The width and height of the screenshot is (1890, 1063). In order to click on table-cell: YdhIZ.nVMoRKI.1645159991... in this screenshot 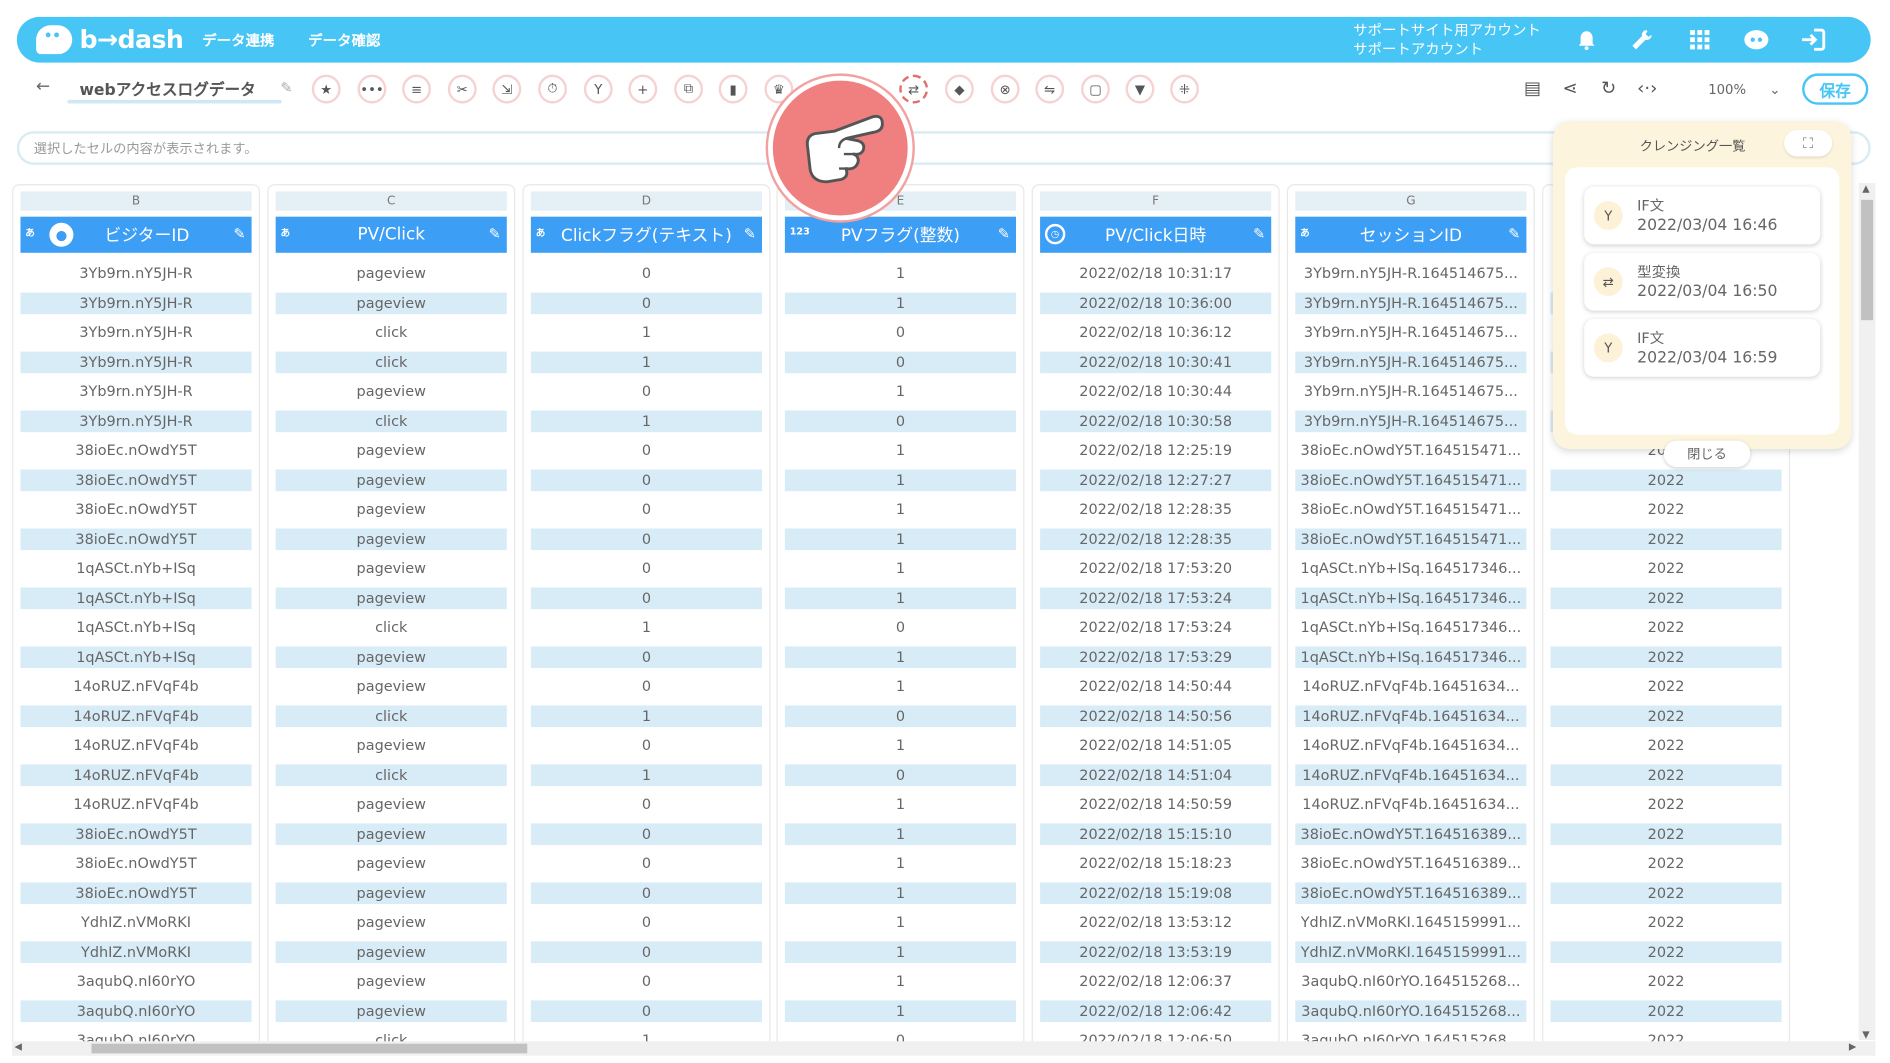, I will do `click(1410, 922)`.